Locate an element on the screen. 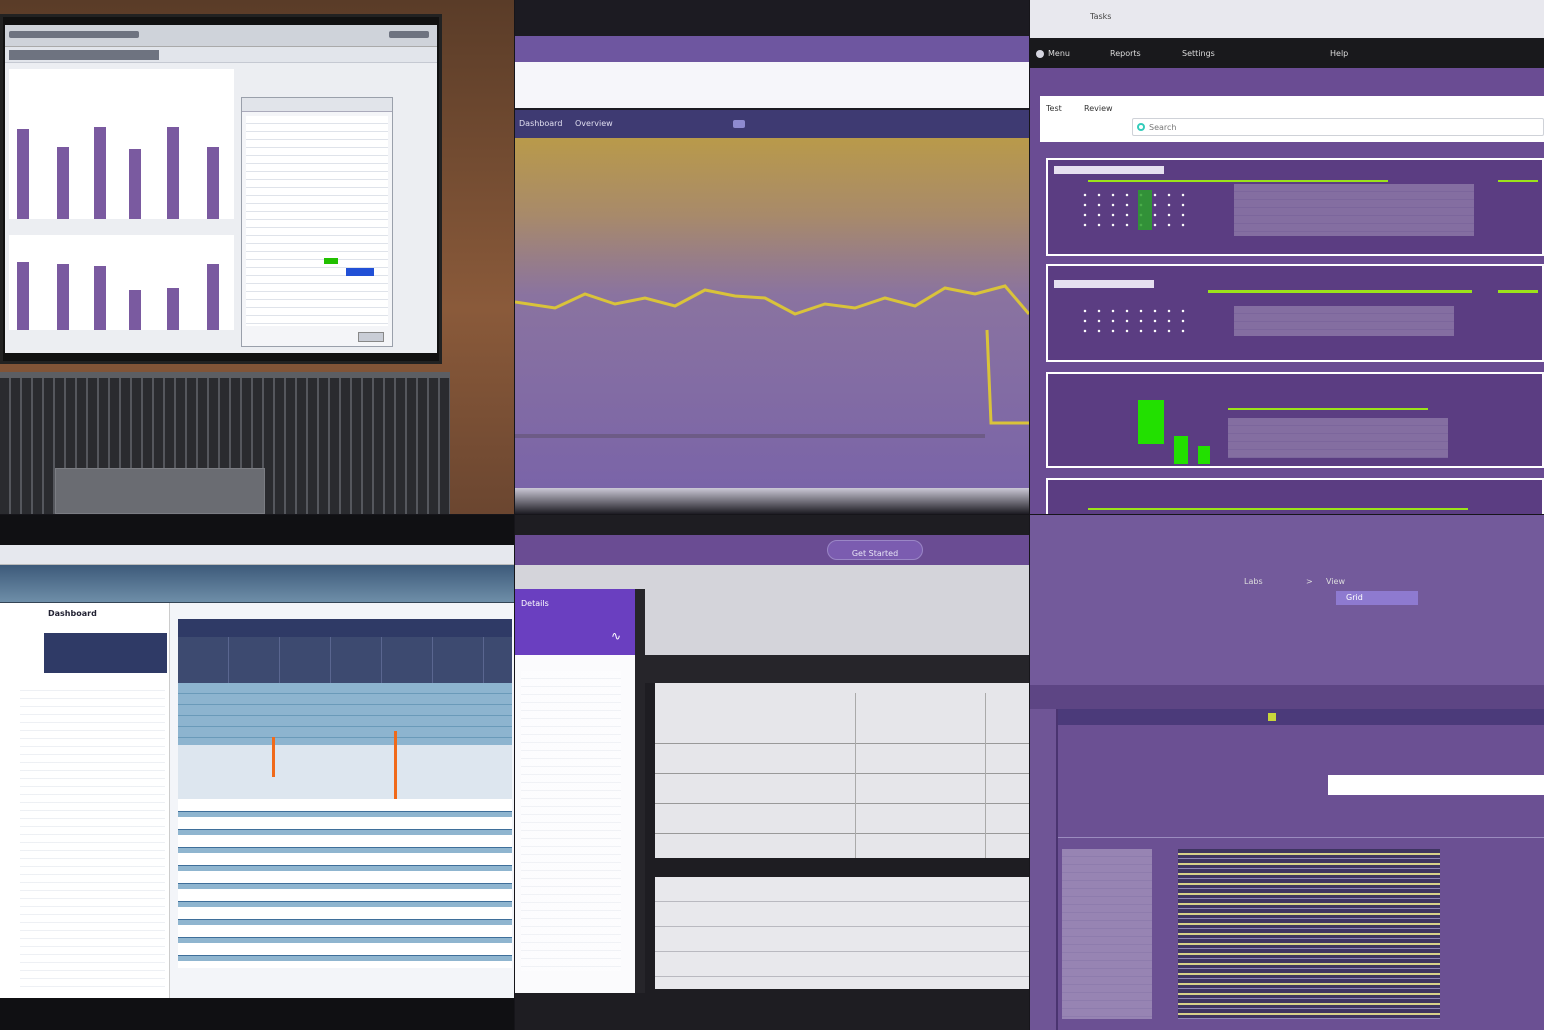 Image resolution: width=1544 pixels, height=1030 pixels. chart-area-top is located at coordinates (121, 144).